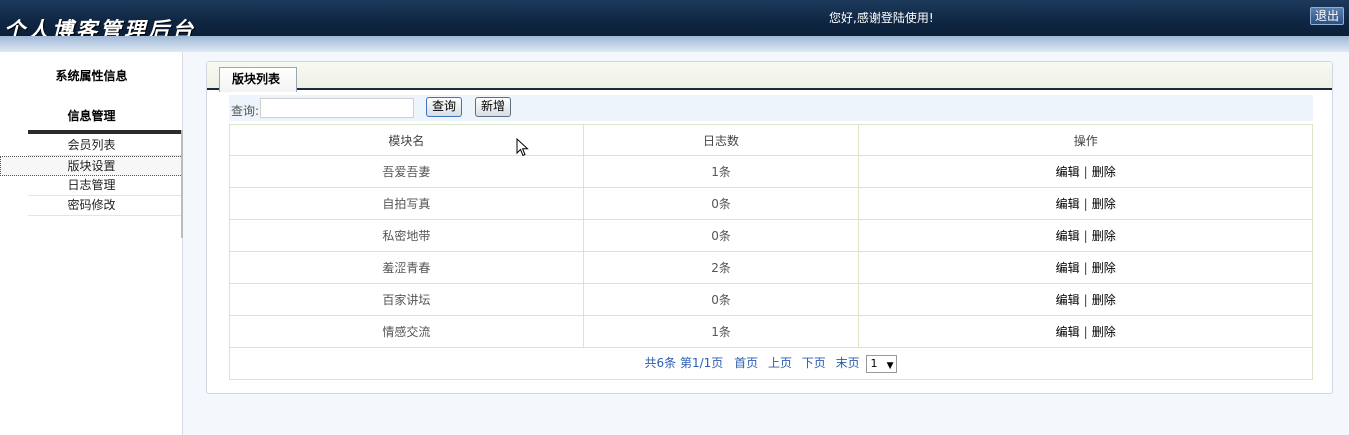  I want to click on sidebar-item-members: 会员列表, so click(105, 146).